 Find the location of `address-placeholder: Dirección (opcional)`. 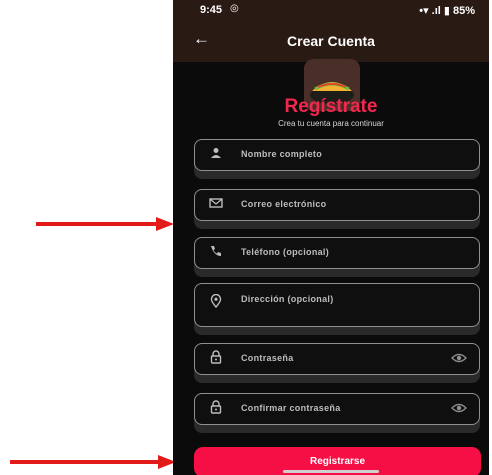

address-placeholder: Dirección (opcional) is located at coordinates (287, 299).